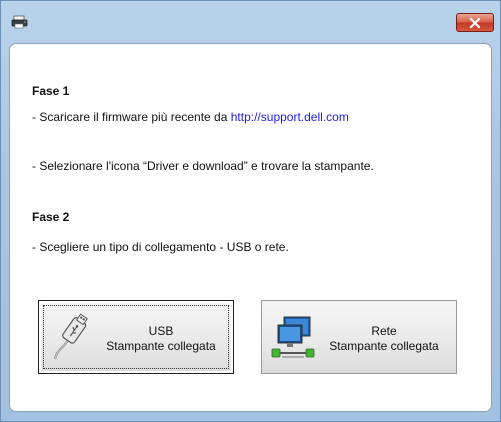 This screenshot has width=501, height=422. What do you see at coordinates (131, 117) in the screenshot?
I see `step1-line1-text: - Scaricare il firmware più recente da` at bounding box center [131, 117].